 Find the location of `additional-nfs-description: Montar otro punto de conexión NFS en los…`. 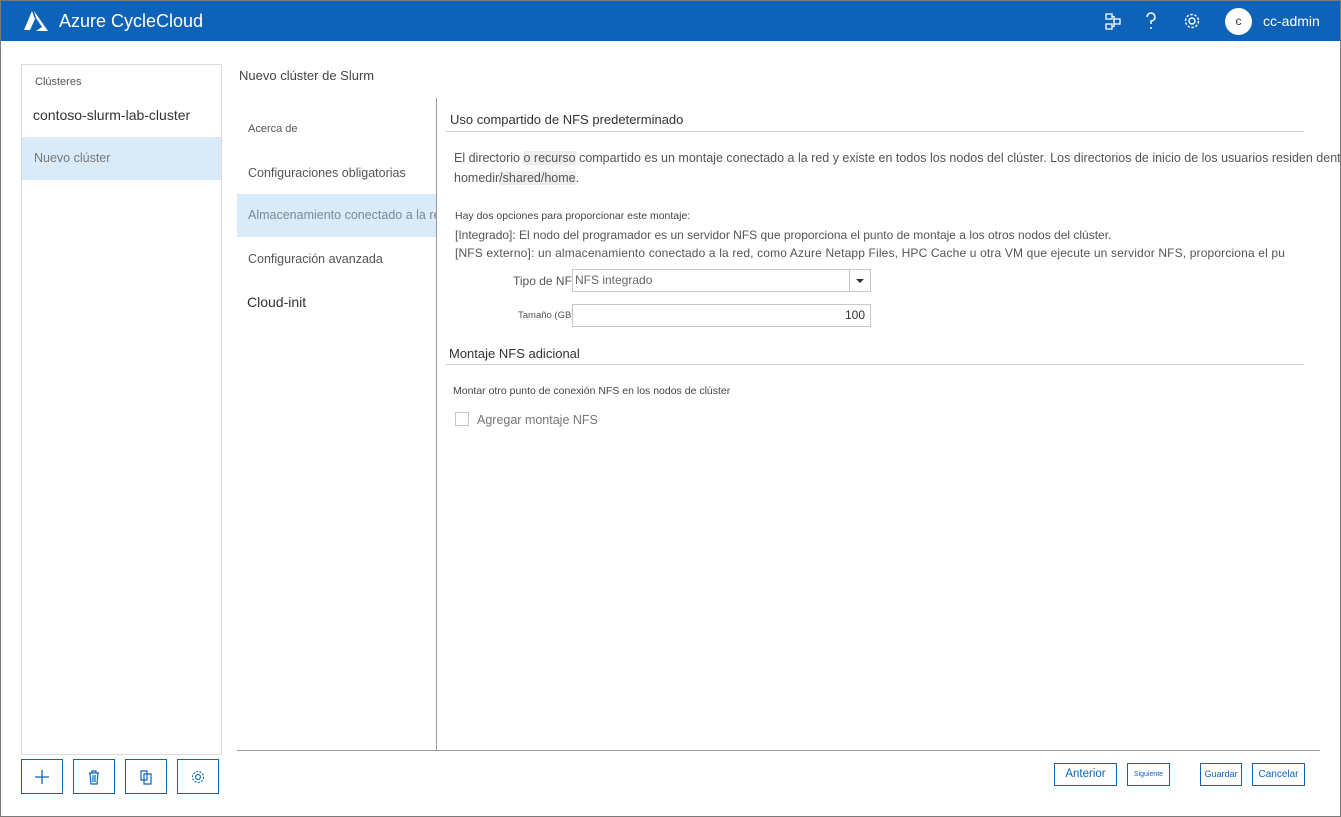

additional-nfs-description: Montar otro punto de conexión NFS en los… is located at coordinates (592, 391).